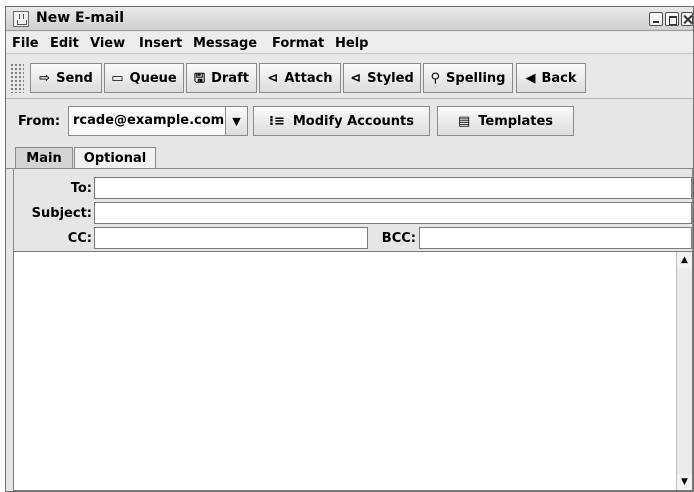 This screenshot has width=694, height=492. What do you see at coordinates (160, 43) in the screenshot?
I see `menu-insert: Insert` at bounding box center [160, 43].